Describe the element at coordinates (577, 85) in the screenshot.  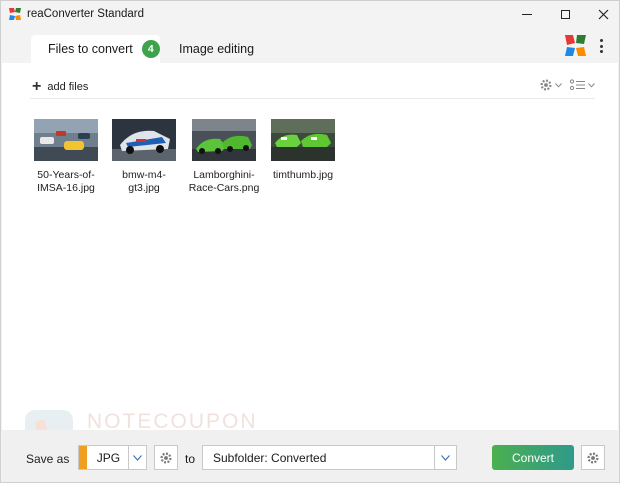
I see `list-view-icon` at that location.